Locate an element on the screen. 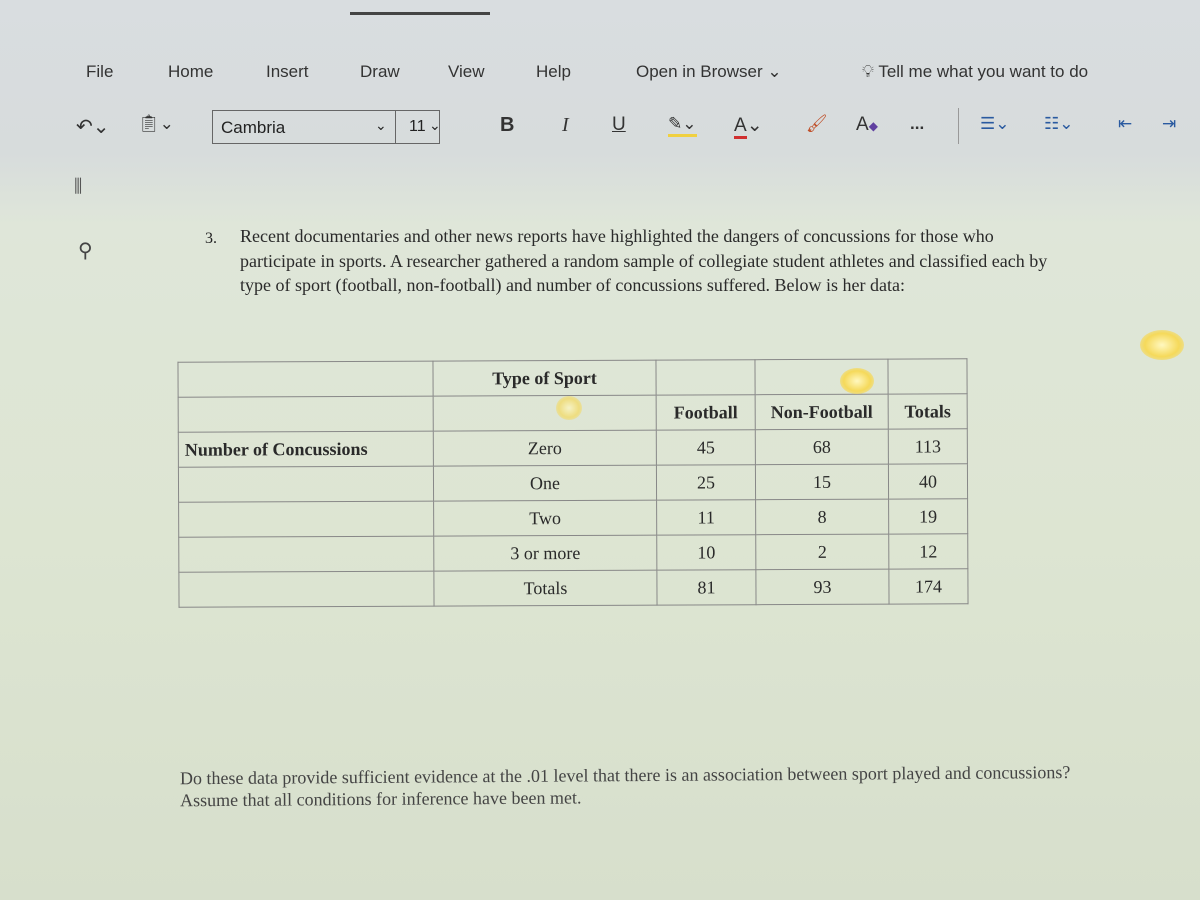 The height and width of the screenshot is (900, 1200). increase-indent-icon: ⇥ is located at coordinates (1169, 124).